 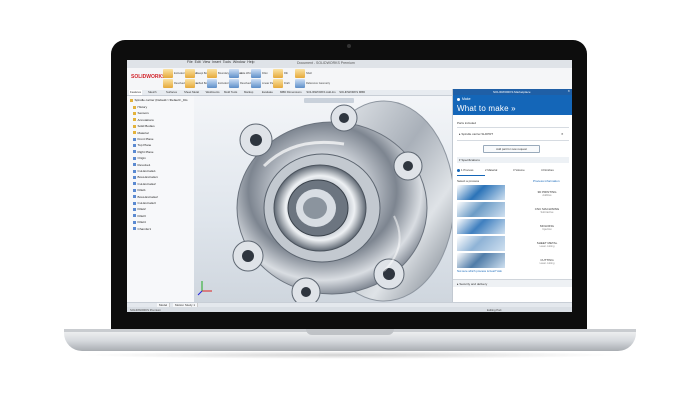 I want to click on panel-title: What to make », so click(x=486, y=108).